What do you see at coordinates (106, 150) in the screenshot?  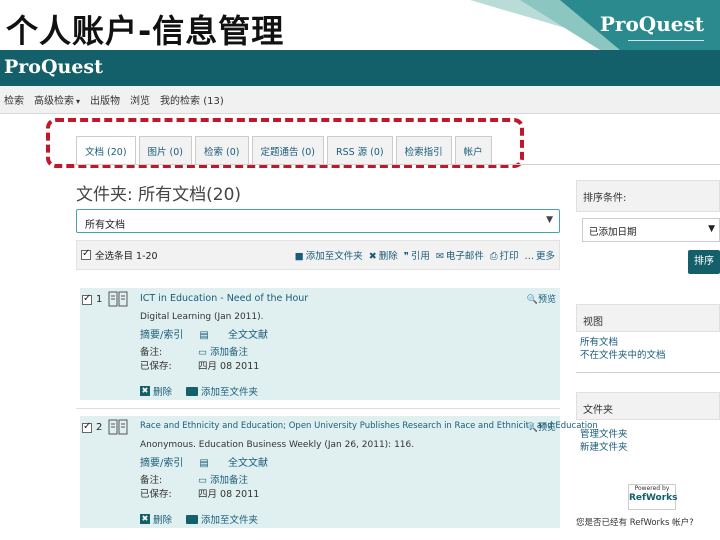 I see `tab-documents: 文档 (20)` at bounding box center [106, 150].